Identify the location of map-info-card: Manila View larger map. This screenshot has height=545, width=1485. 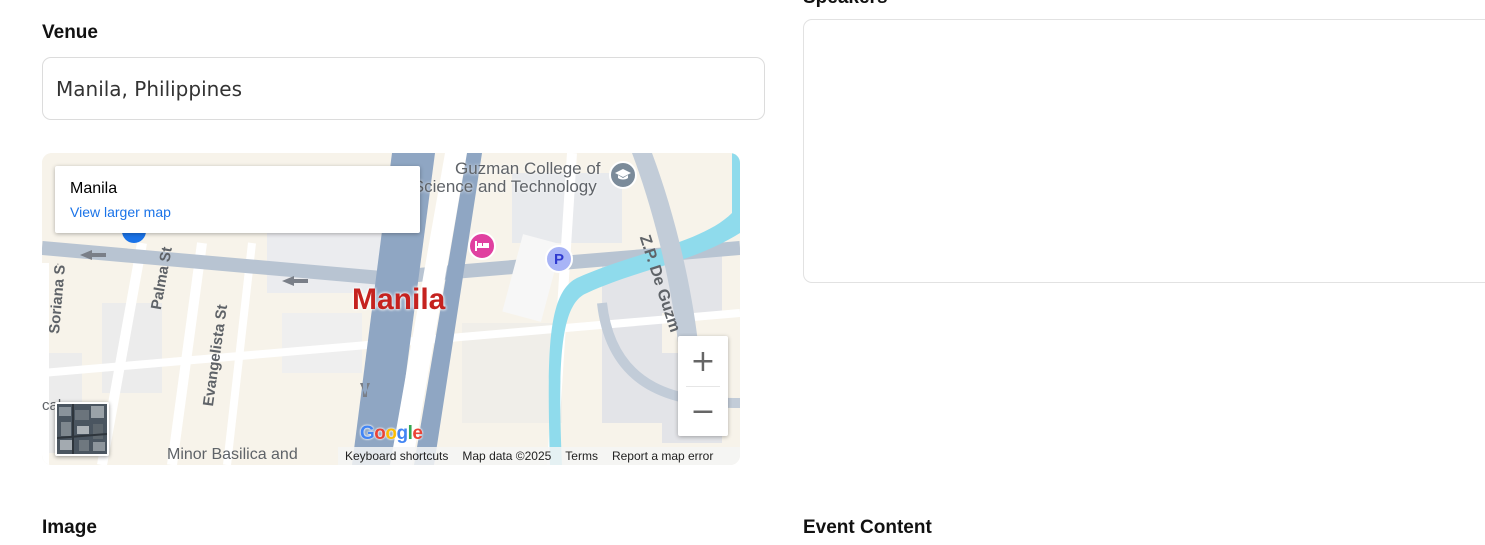
(237, 199).